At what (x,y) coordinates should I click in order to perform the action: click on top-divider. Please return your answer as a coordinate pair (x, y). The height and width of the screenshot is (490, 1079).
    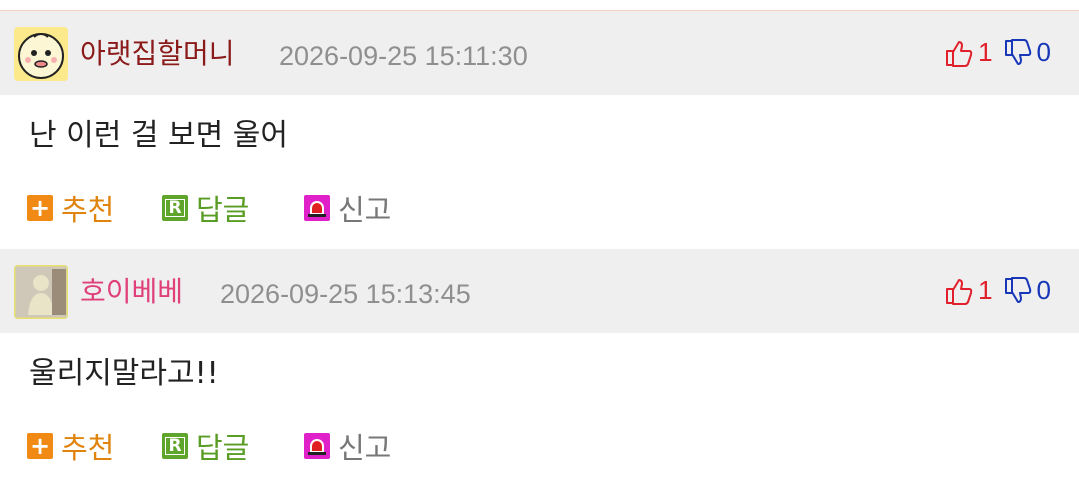
    Looking at the image, I should click on (539, 5).